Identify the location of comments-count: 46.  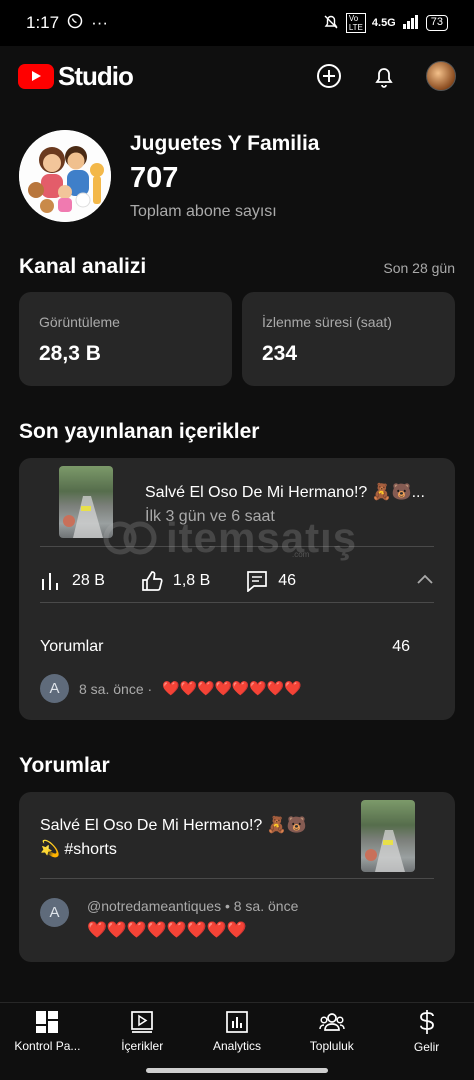
(401, 646).